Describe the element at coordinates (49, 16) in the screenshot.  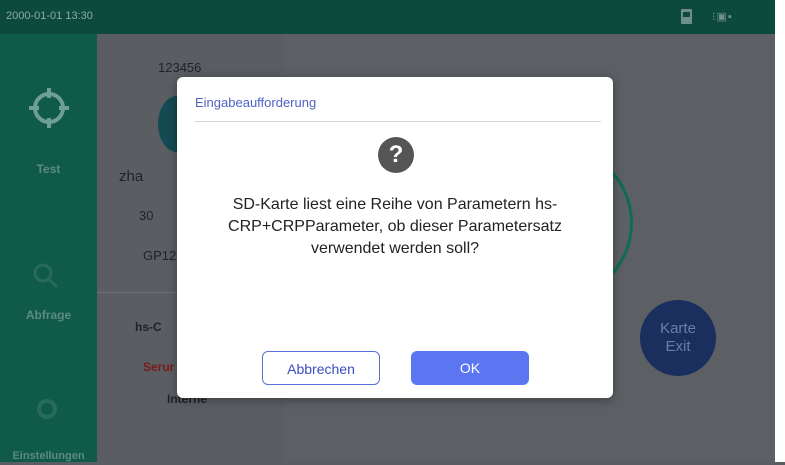
I see `status-time: 2000-01-01 13:30` at that location.